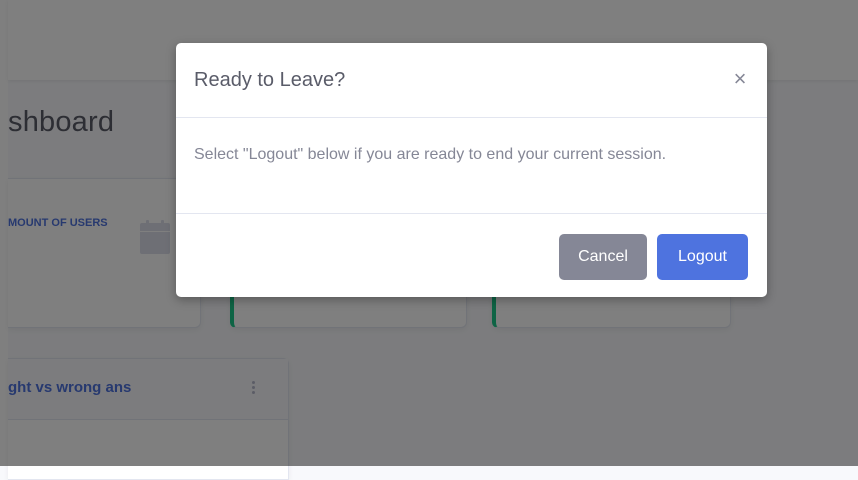 The height and width of the screenshot is (480, 858). What do you see at coordinates (740, 79) in the screenshot?
I see `close-icon: ×` at bounding box center [740, 79].